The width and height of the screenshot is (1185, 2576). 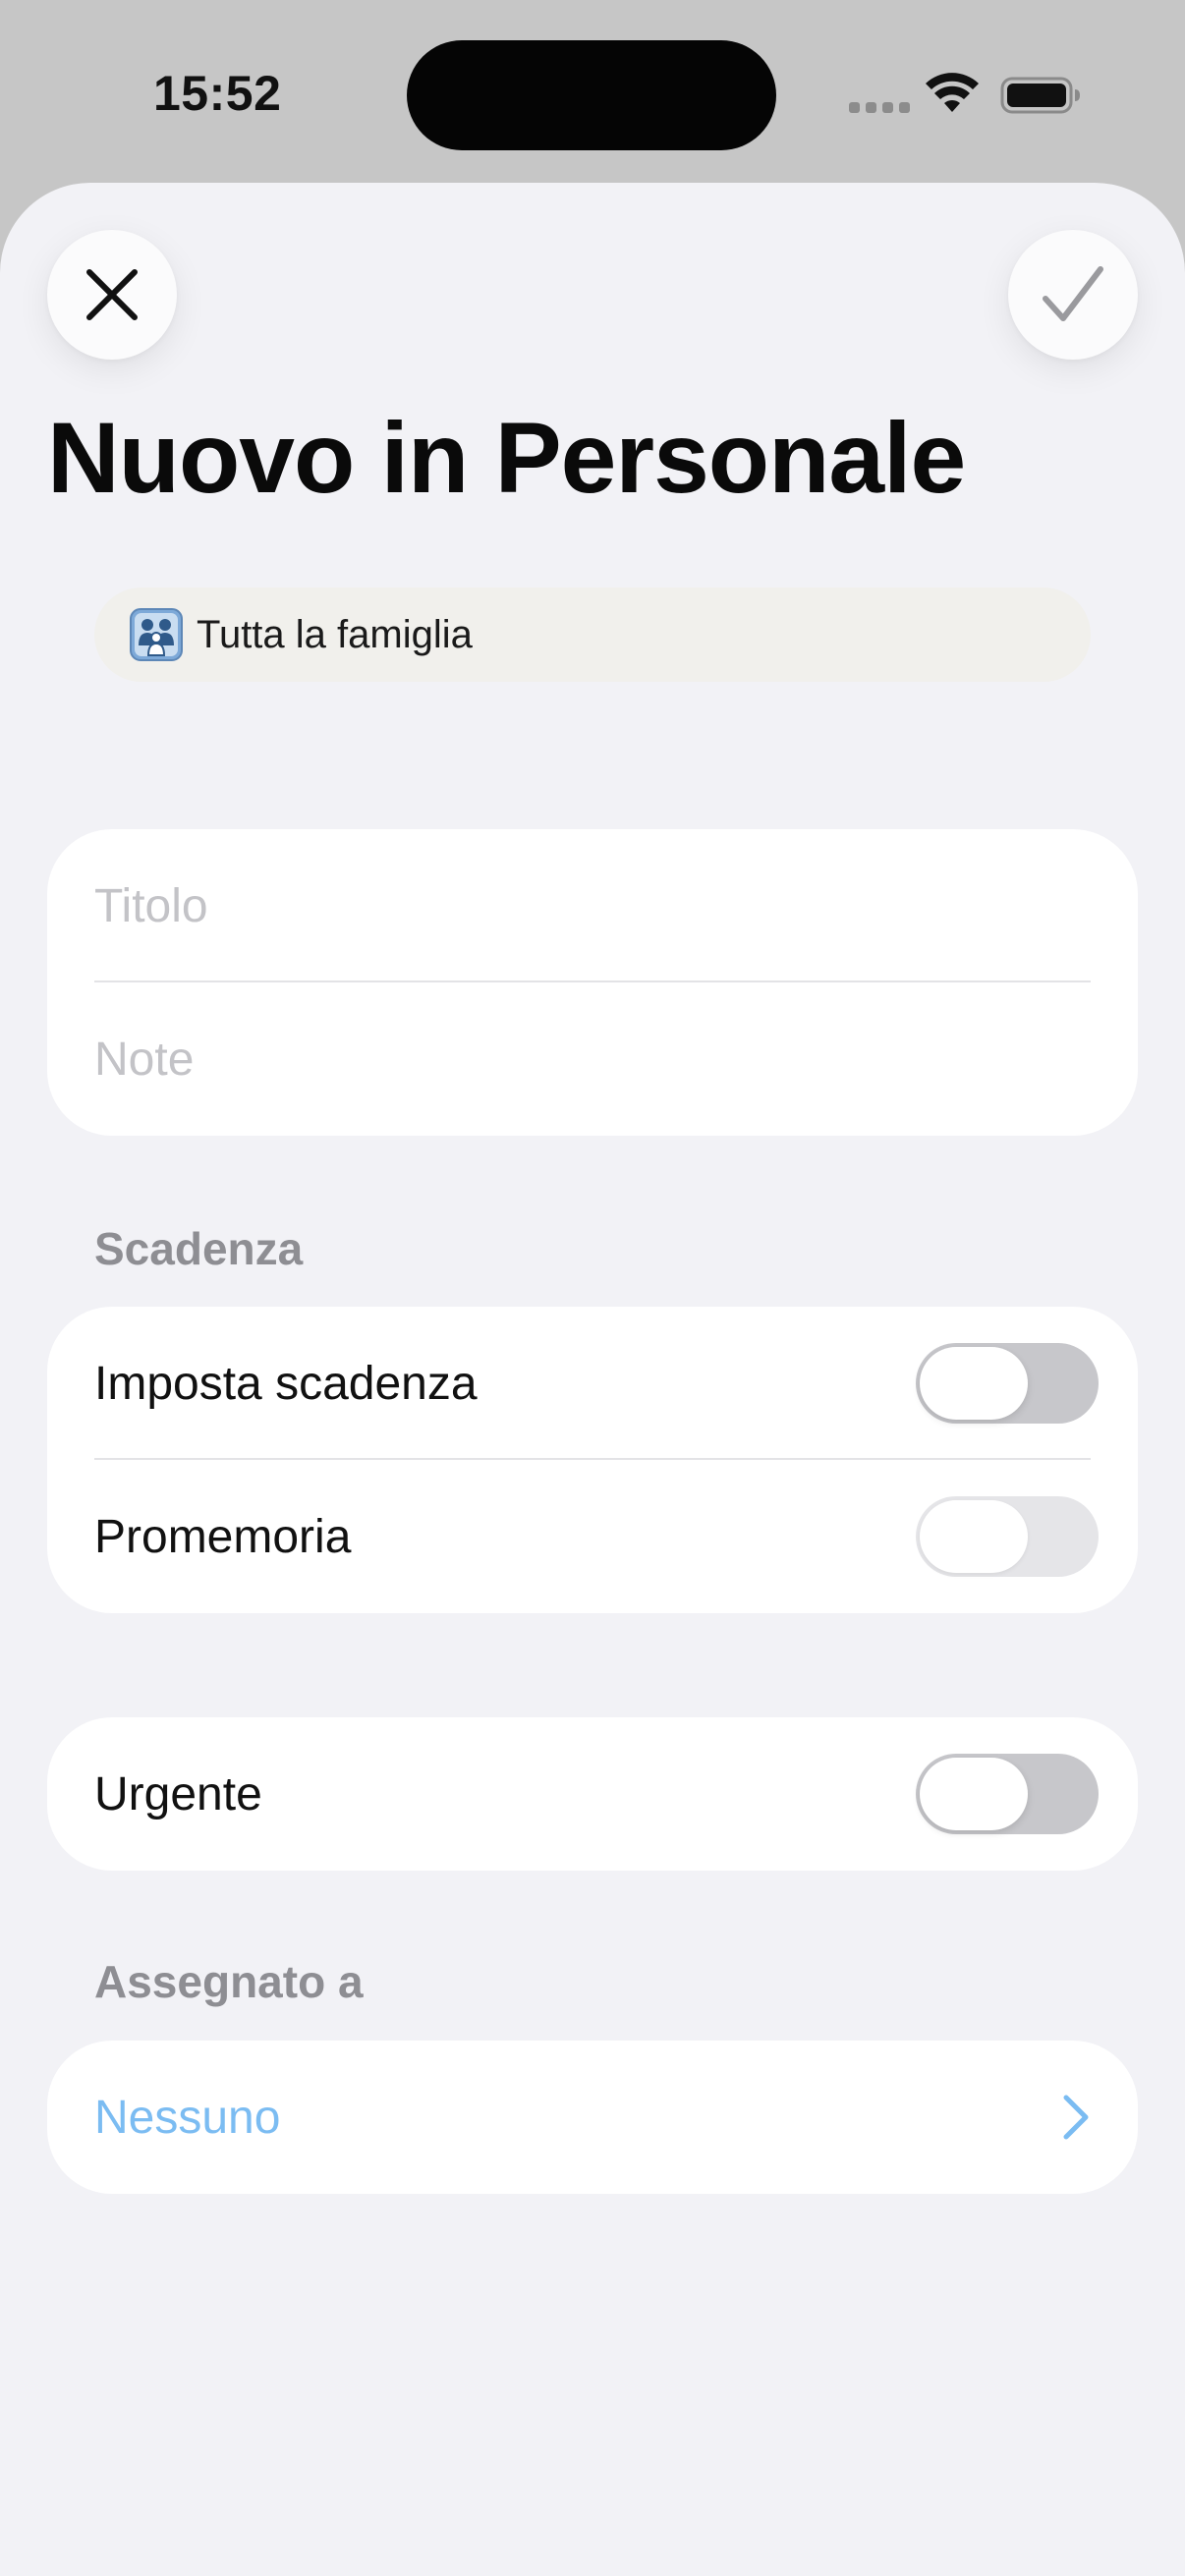 I want to click on set-due-toggle, so click(x=1008, y=1383).